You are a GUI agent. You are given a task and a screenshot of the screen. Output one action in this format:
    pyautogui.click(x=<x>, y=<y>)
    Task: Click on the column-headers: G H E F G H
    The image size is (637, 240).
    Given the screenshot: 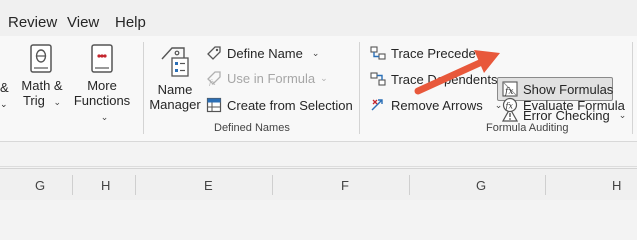 What is the action you would take?
    pyautogui.click(x=318, y=184)
    